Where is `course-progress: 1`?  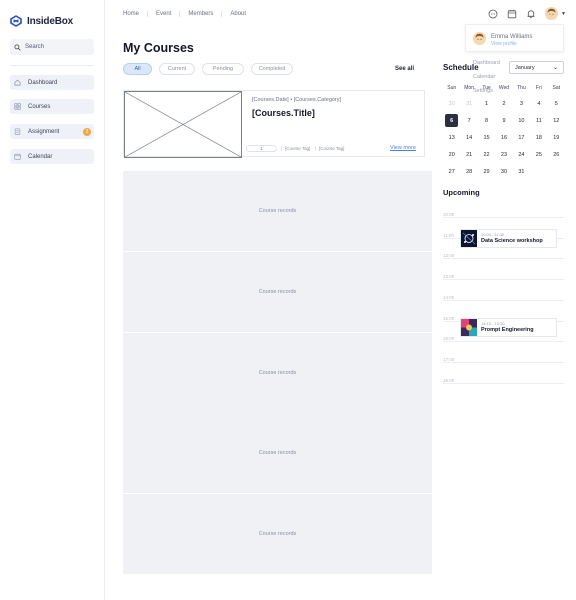
course-progress: 1 is located at coordinates (261, 148).